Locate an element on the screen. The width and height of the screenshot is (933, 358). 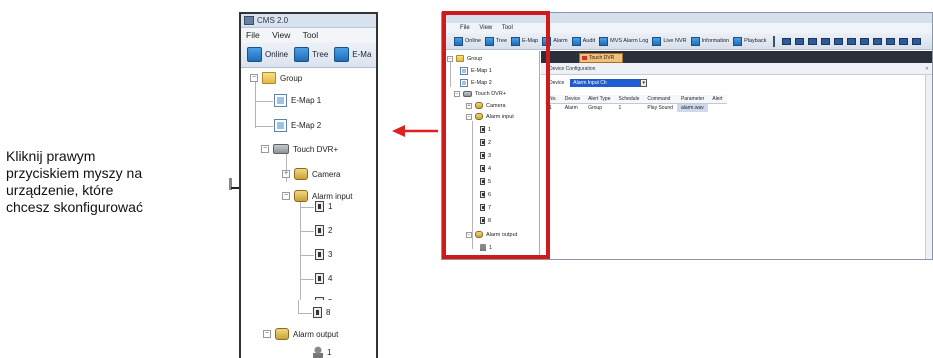
column-header: Schedule is located at coordinates (629, 99).